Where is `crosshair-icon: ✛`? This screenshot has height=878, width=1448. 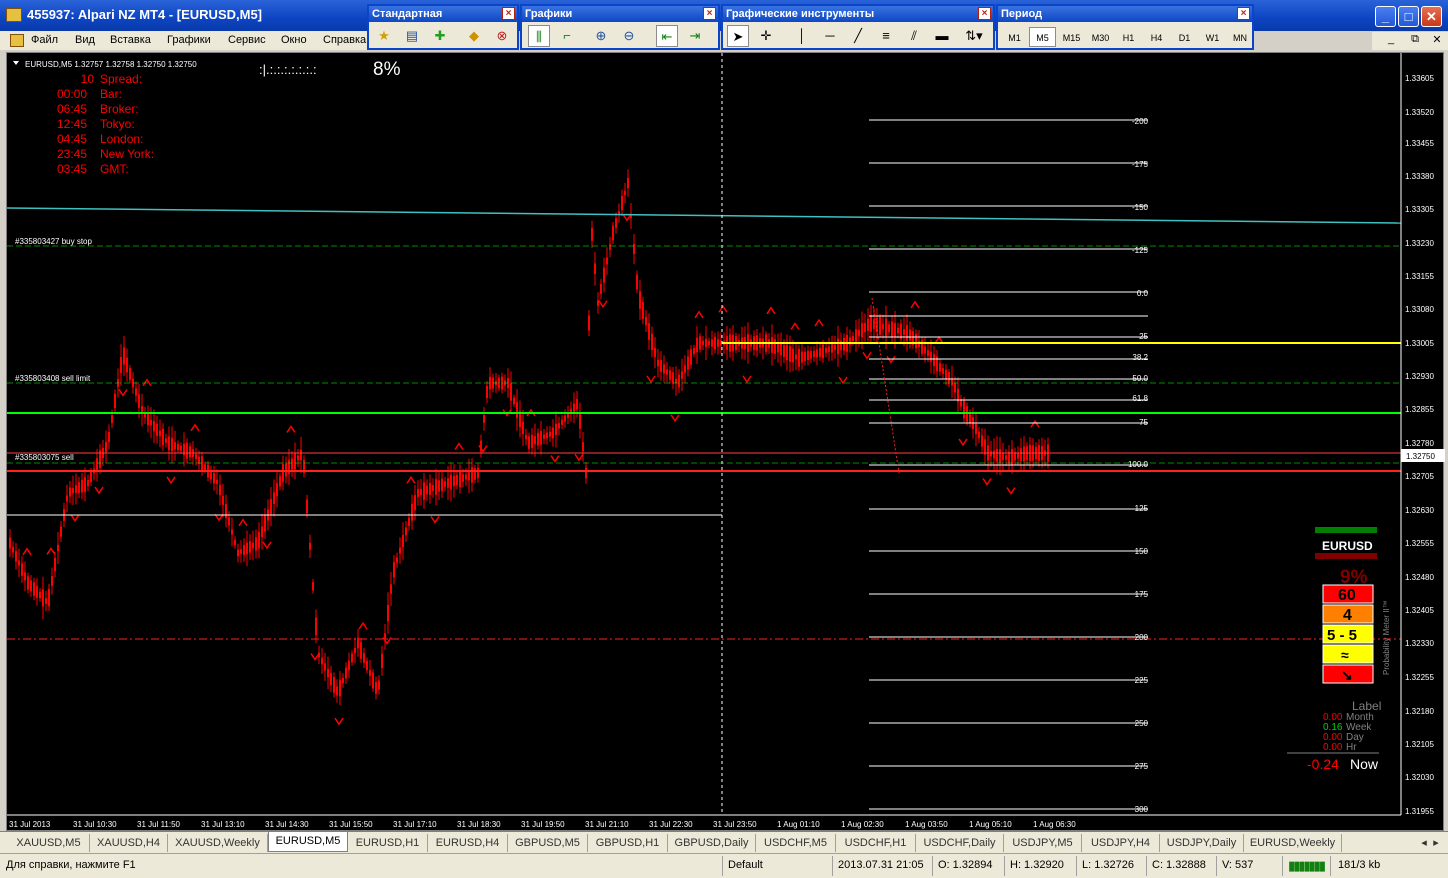
crosshair-icon: ✛ is located at coordinates (766, 36).